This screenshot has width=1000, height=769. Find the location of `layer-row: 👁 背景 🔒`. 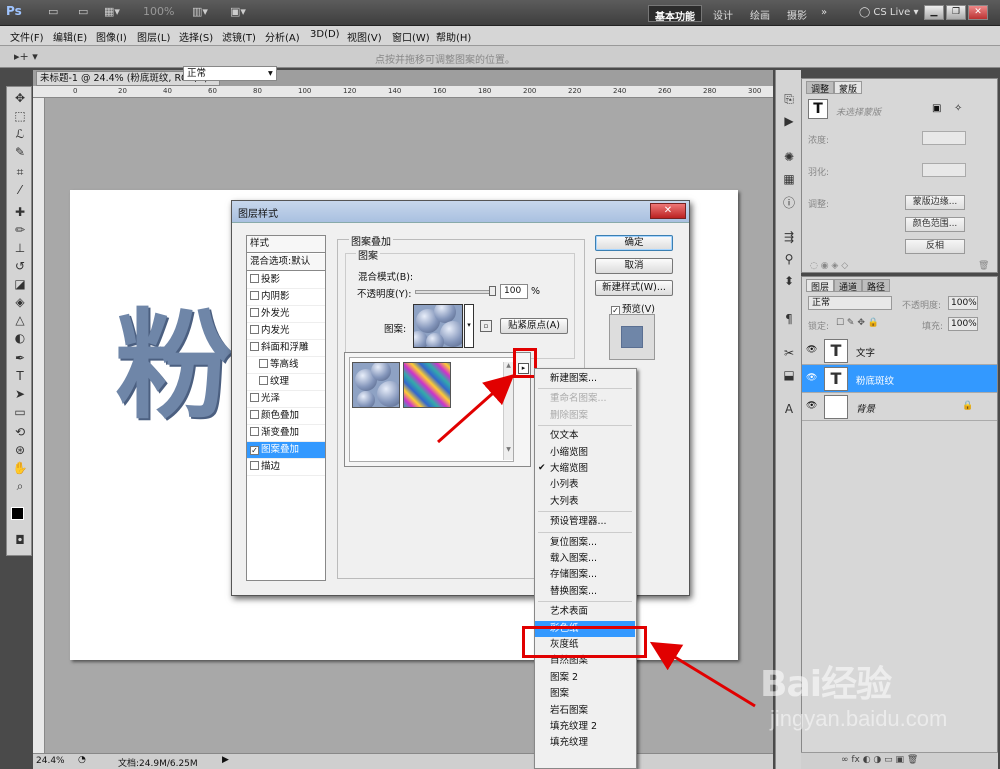

layer-row: 👁 背景 🔒 is located at coordinates (899, 407).